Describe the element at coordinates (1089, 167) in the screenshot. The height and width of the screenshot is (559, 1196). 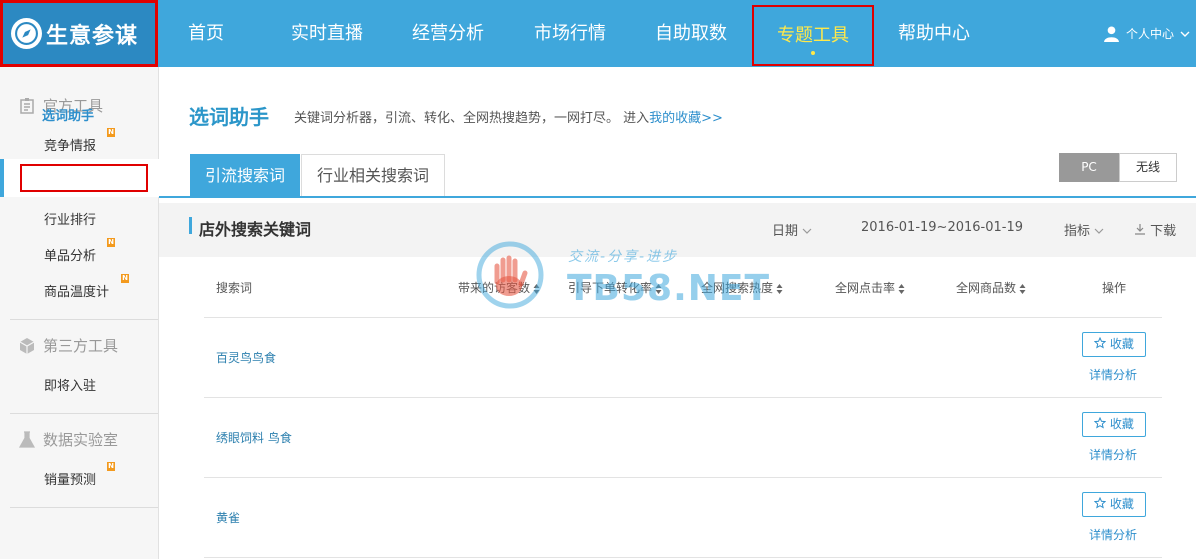
I see `device-toggle-pc: PC` at that location.